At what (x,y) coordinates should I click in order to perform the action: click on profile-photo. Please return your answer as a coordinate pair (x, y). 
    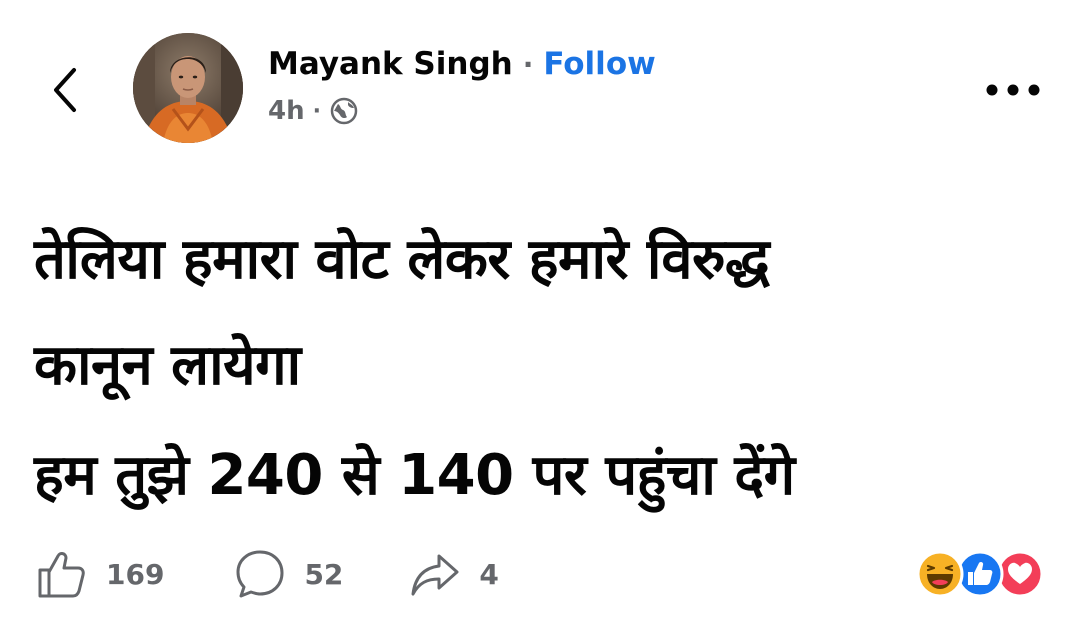
    Looking at the image, I should click on (188, 88).